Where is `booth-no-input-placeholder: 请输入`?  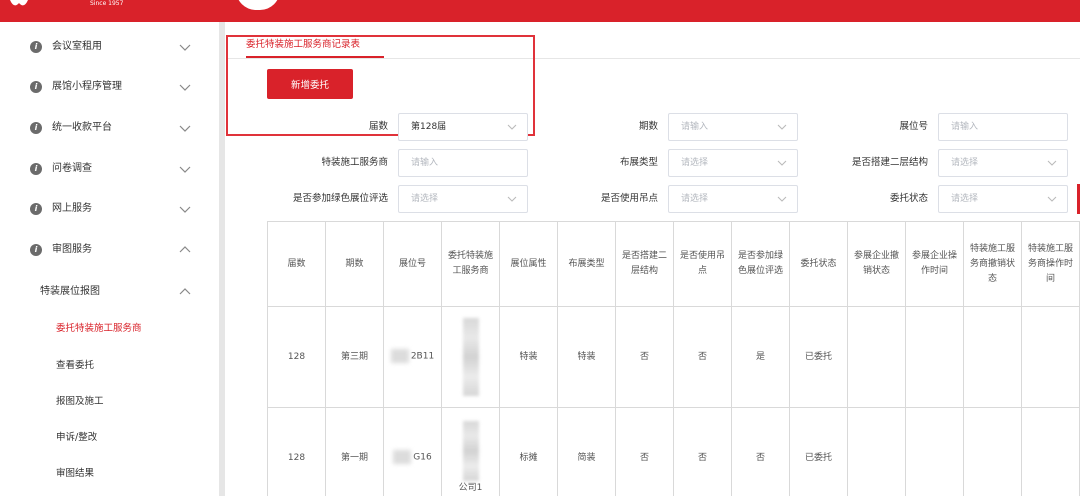
booth-no-input-placeholder: 请输入 is located at coordinates (965, 127).